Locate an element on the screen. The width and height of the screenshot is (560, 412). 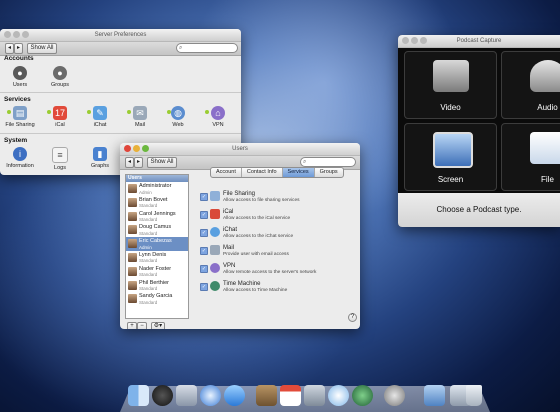
pref-groups: ● Groups is located at coordinates (60, 77).